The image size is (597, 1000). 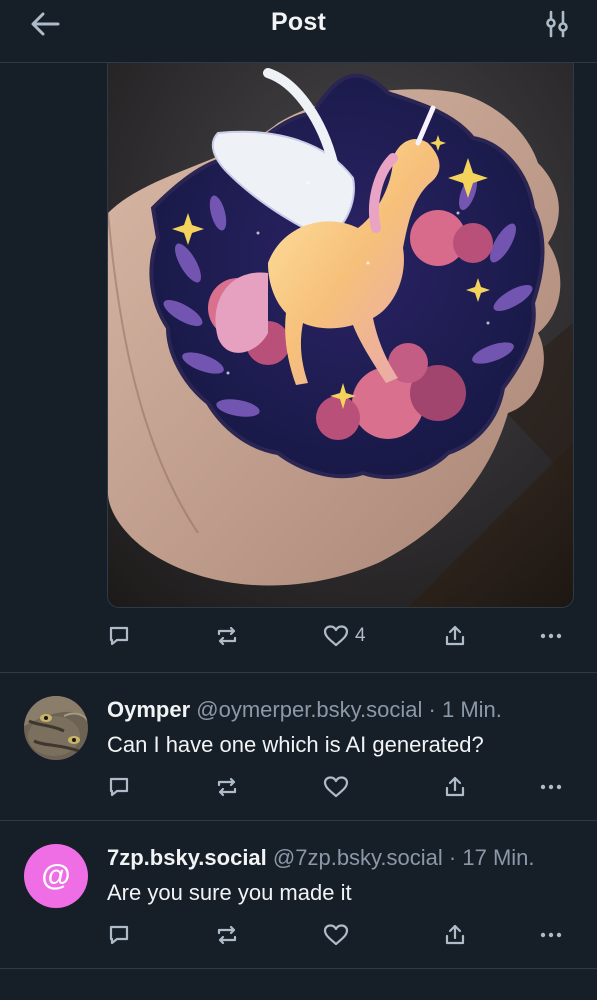 What do you see at coordinates (465, 709) in the screenshot?
I see `timestamp: · 1 Min.` at bounding box center [465, 709].